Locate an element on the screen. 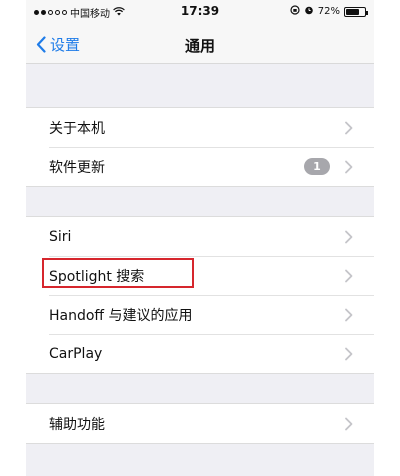 The image size is (400, 476). navigation-bar: 设置 通用 is located at coordinates (200, 44).